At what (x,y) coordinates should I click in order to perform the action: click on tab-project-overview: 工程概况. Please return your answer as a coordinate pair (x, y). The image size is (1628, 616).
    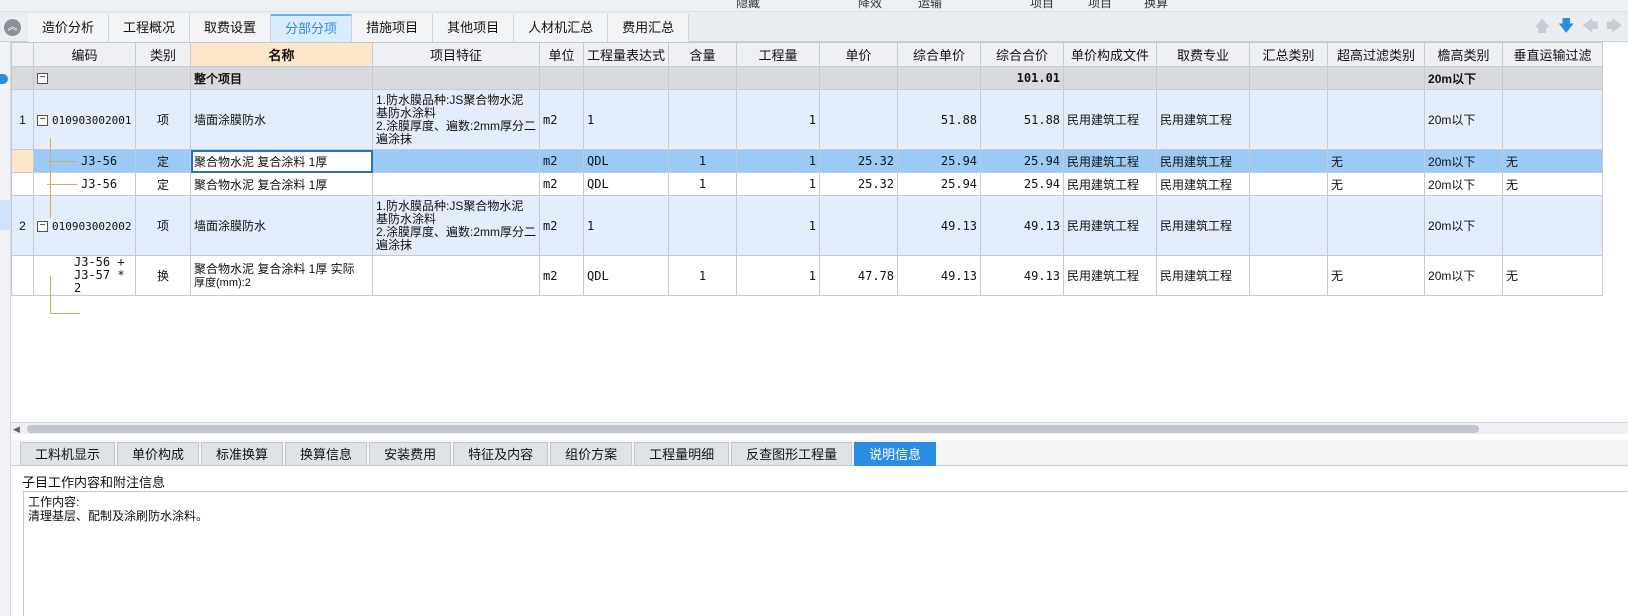
    Looking at the image, I should click on (150, 28).